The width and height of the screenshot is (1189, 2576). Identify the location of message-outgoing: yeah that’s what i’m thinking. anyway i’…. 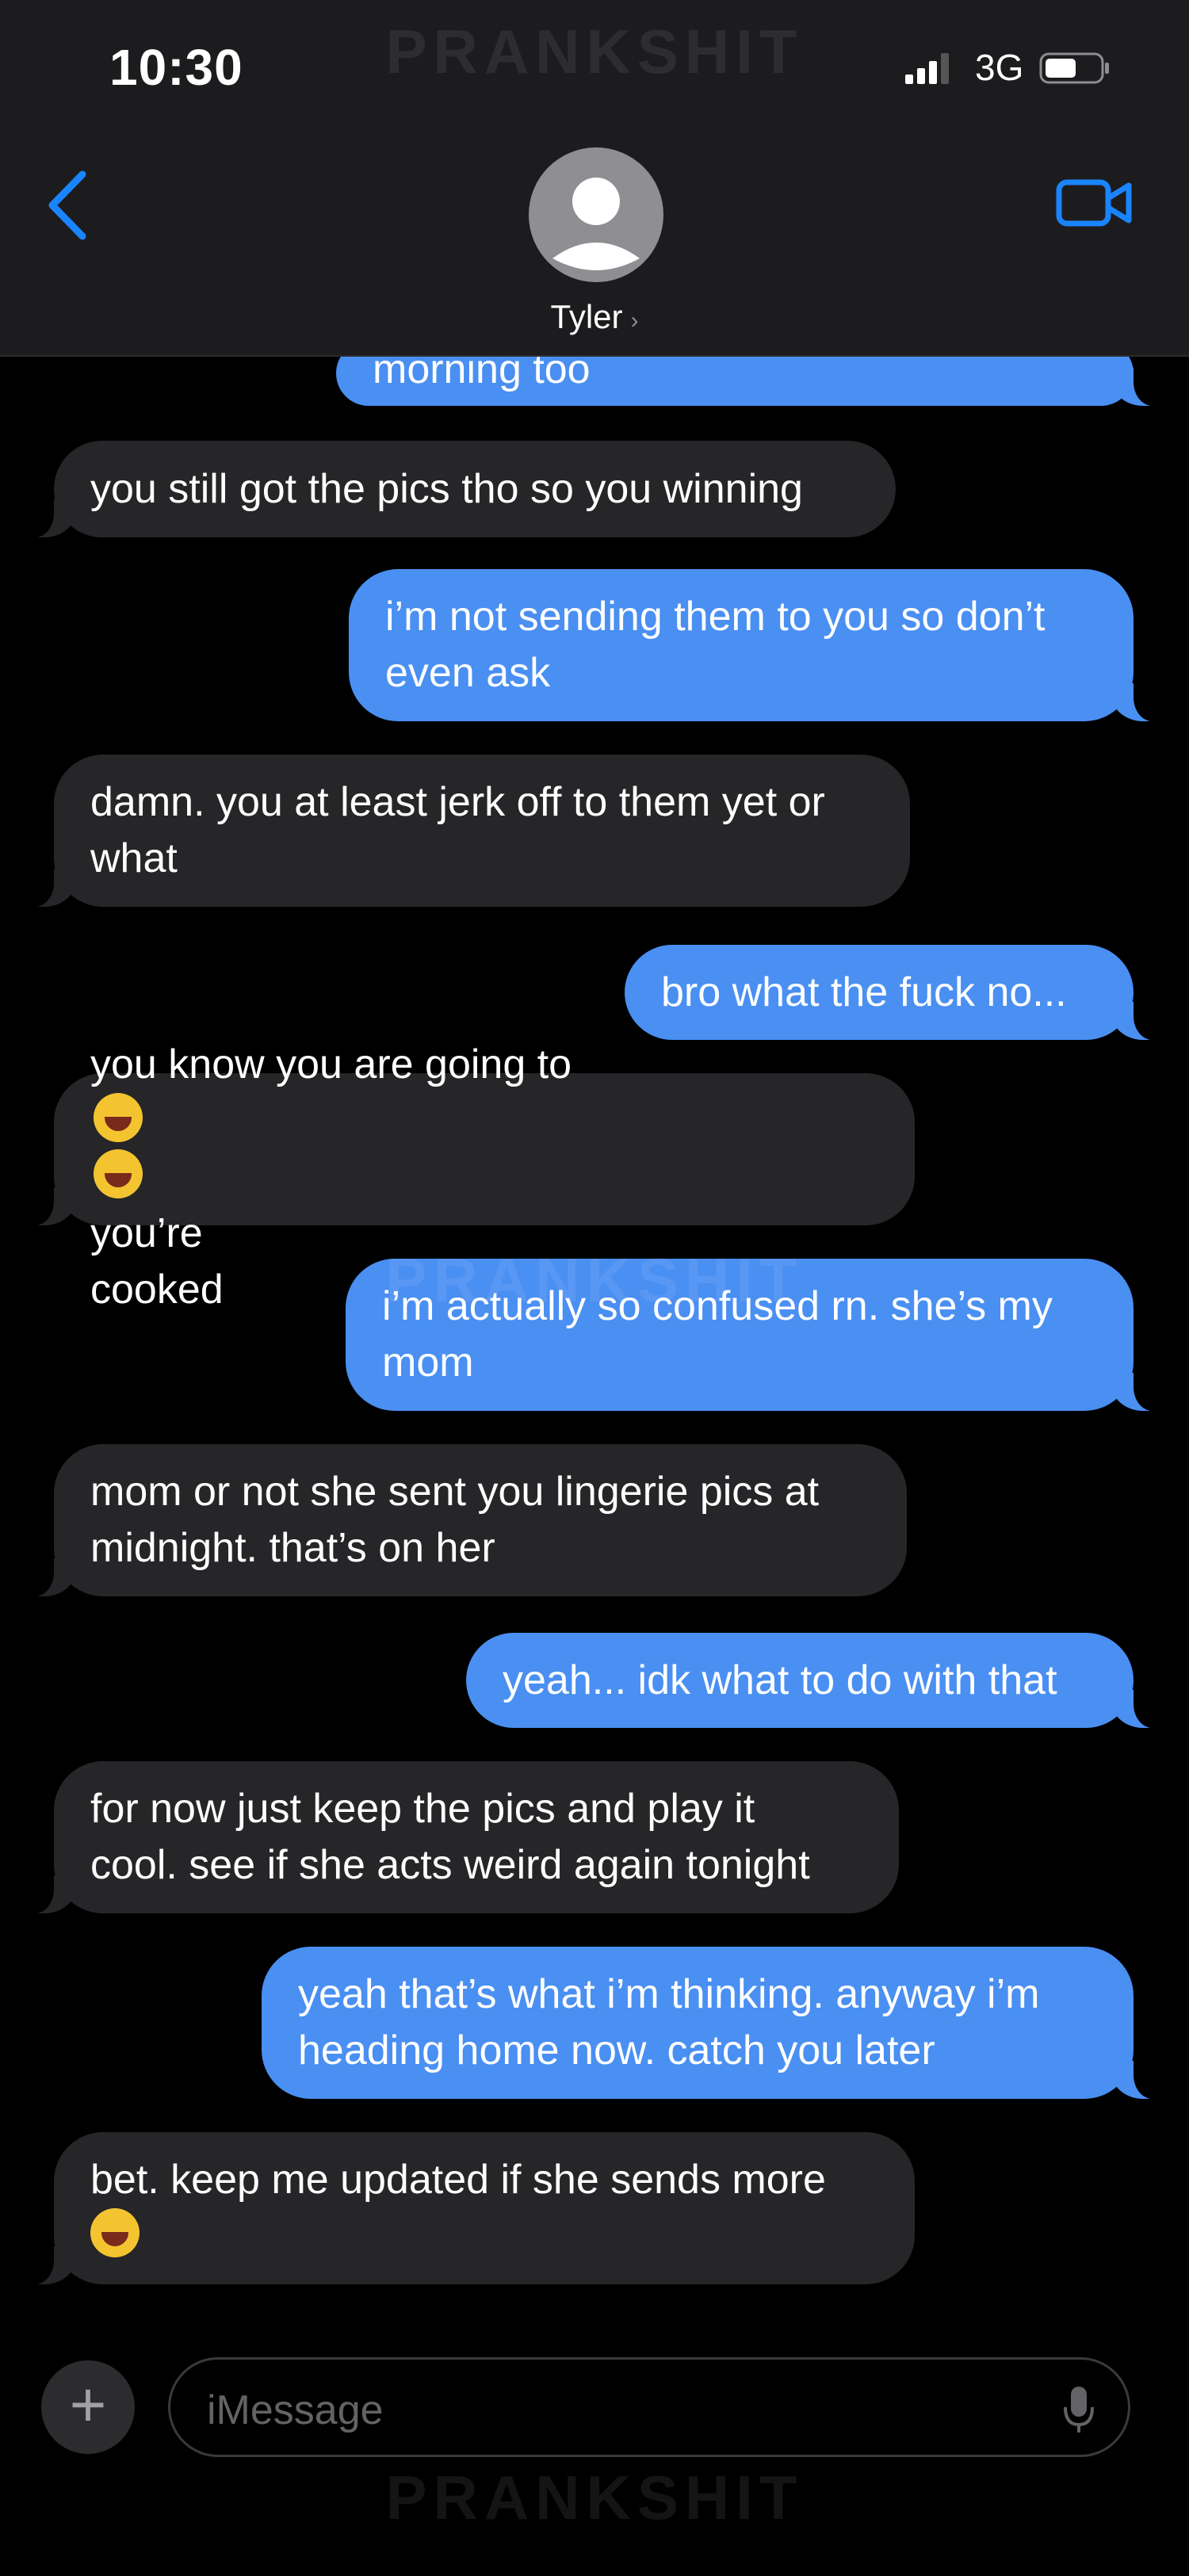
(709, 2023).